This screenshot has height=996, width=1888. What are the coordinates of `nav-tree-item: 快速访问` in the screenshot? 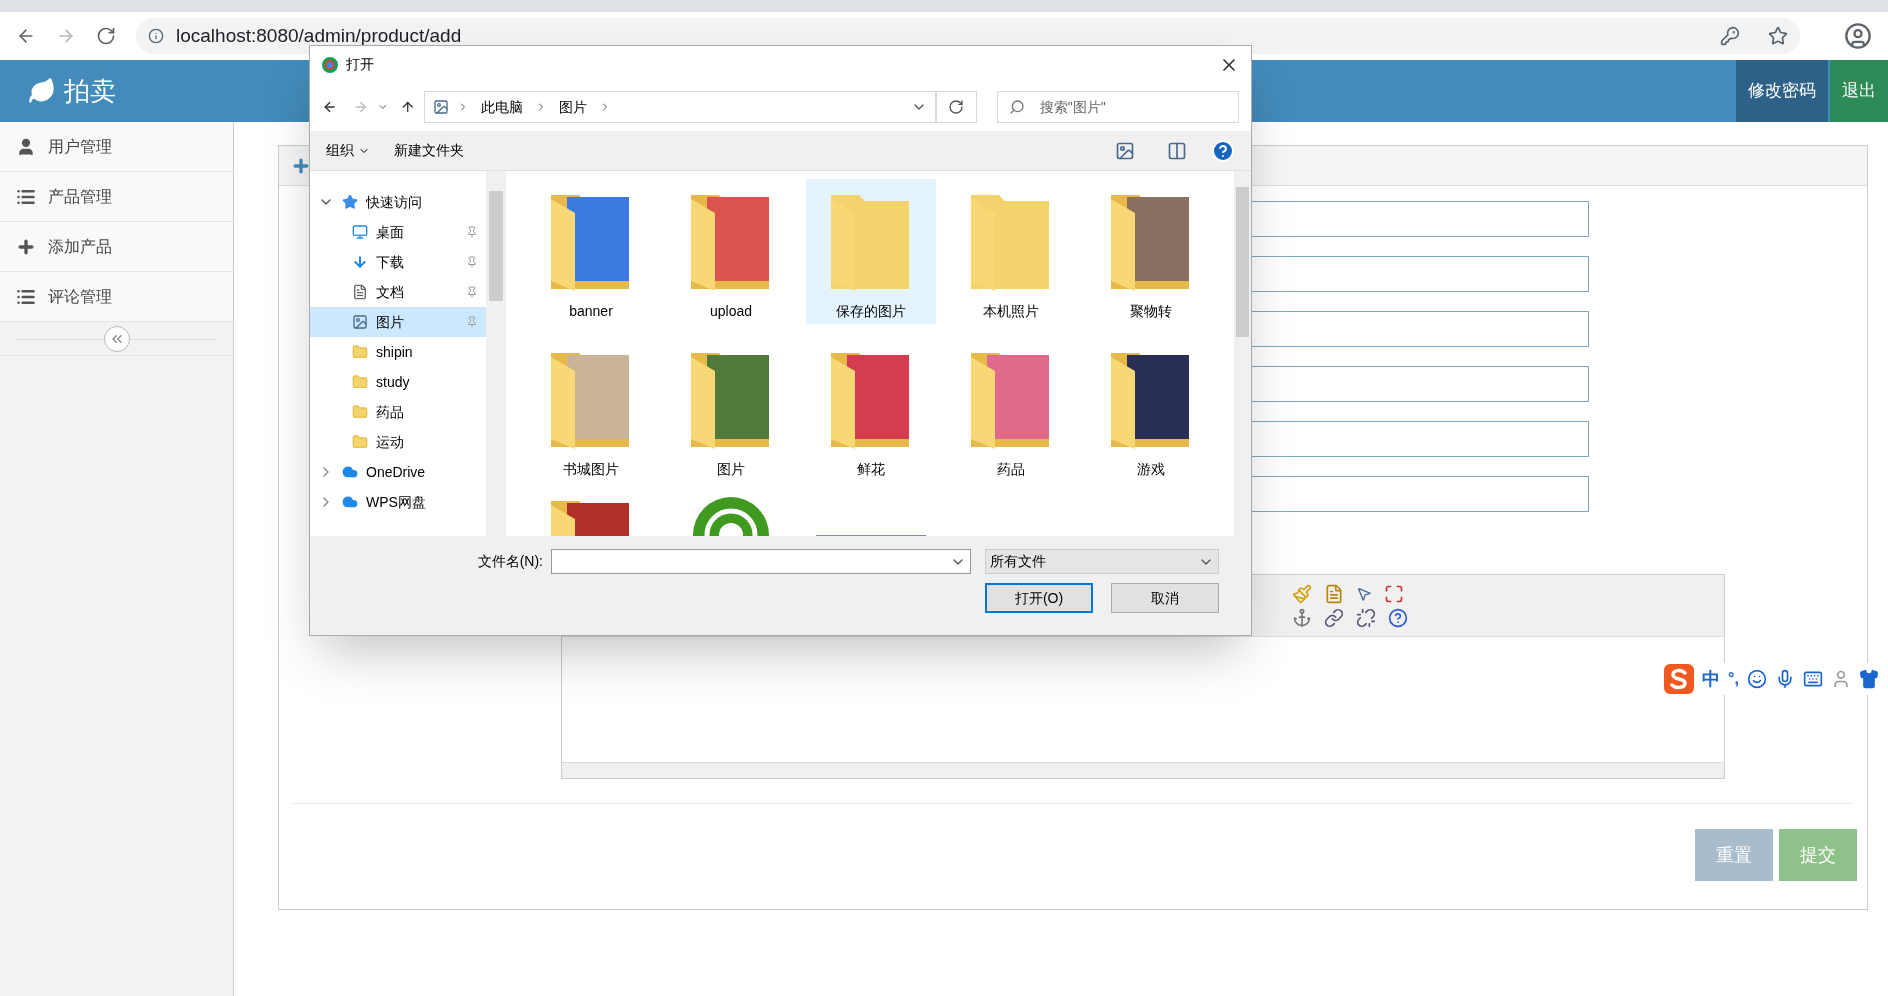 It's located at (398, 202).